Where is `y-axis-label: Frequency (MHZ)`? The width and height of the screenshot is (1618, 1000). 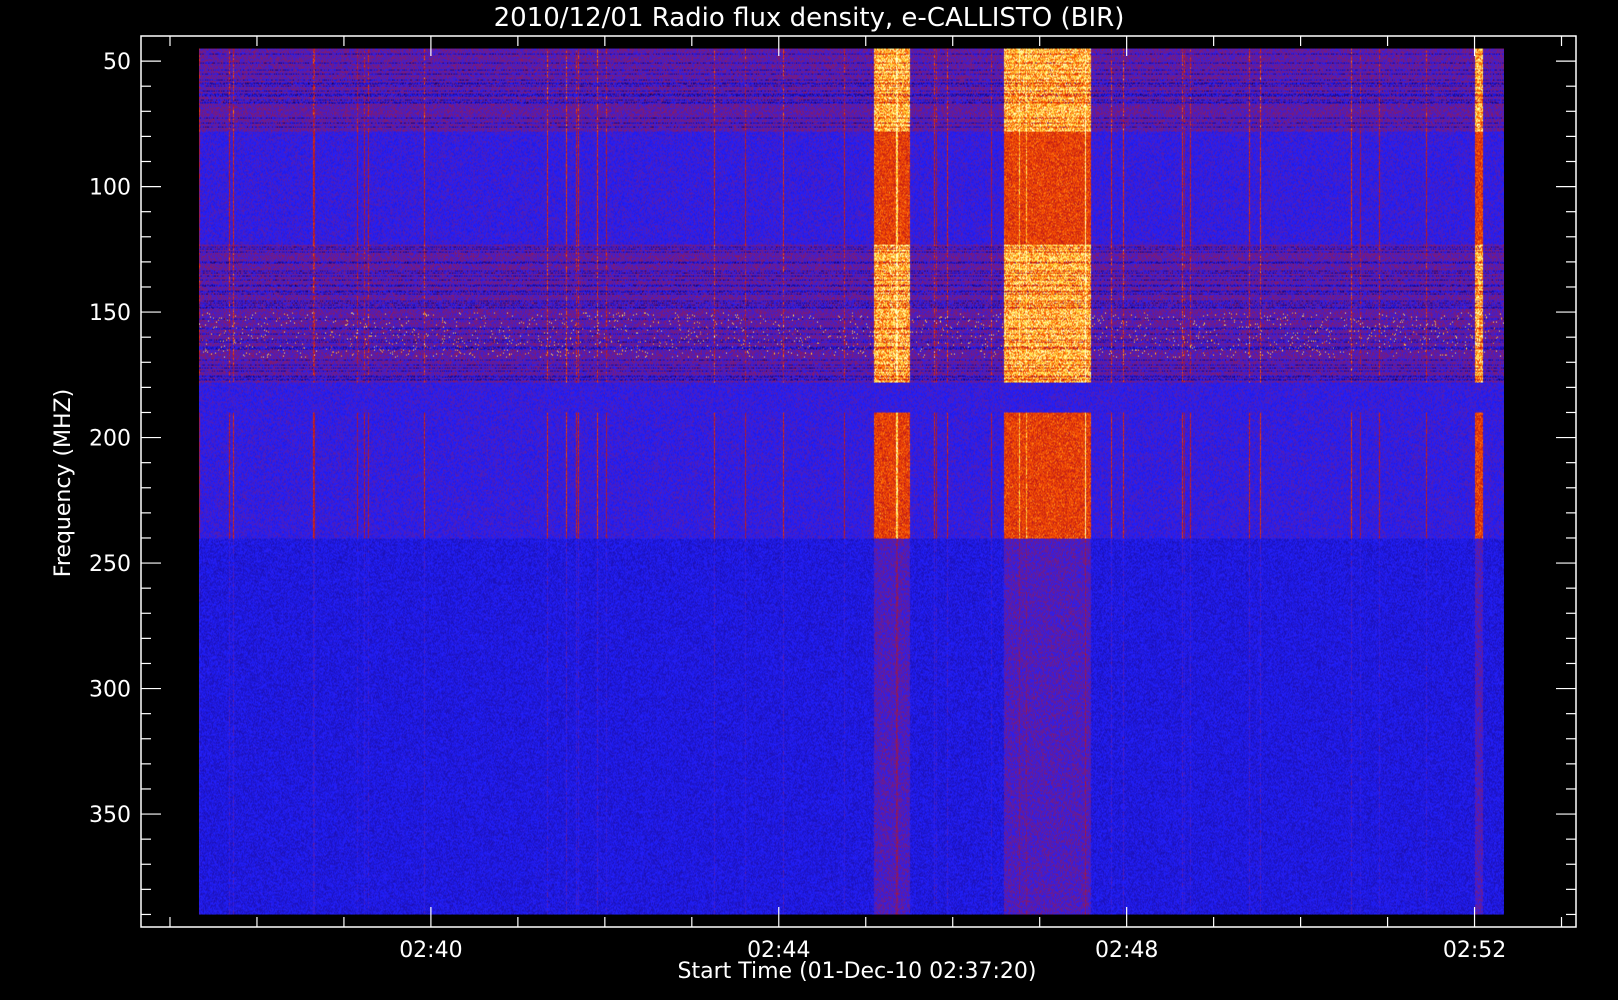 y-axis-label: Frequency (MHZ) is located at coordinates (63, 483).